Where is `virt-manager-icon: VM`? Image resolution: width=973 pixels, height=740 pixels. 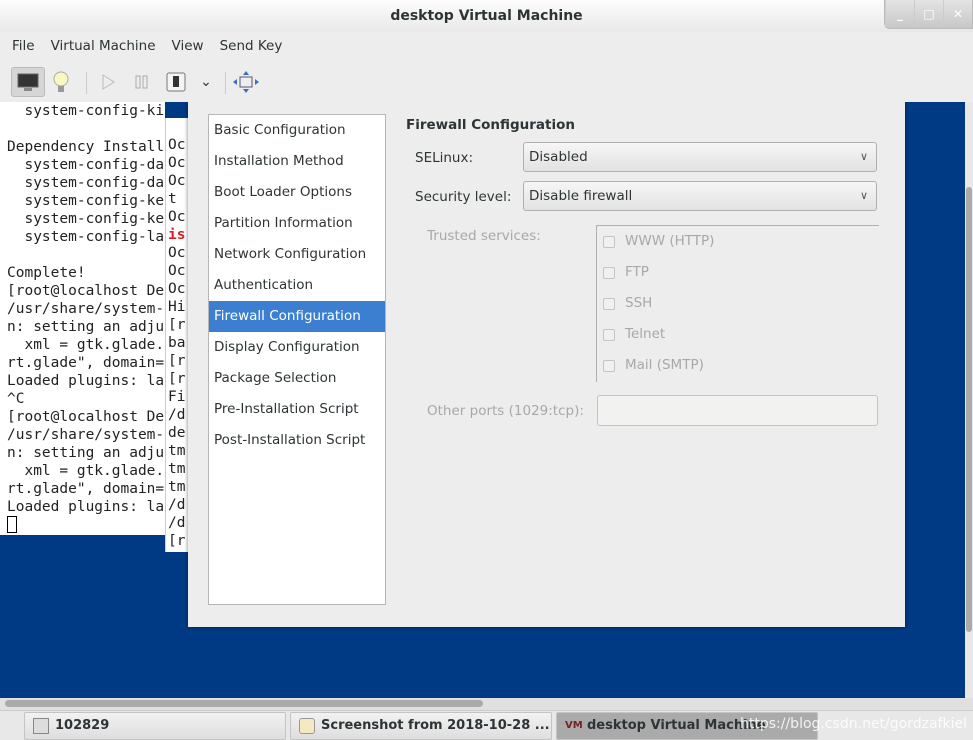
virt-manager-icon: VM is located at coordinates (574, 725).